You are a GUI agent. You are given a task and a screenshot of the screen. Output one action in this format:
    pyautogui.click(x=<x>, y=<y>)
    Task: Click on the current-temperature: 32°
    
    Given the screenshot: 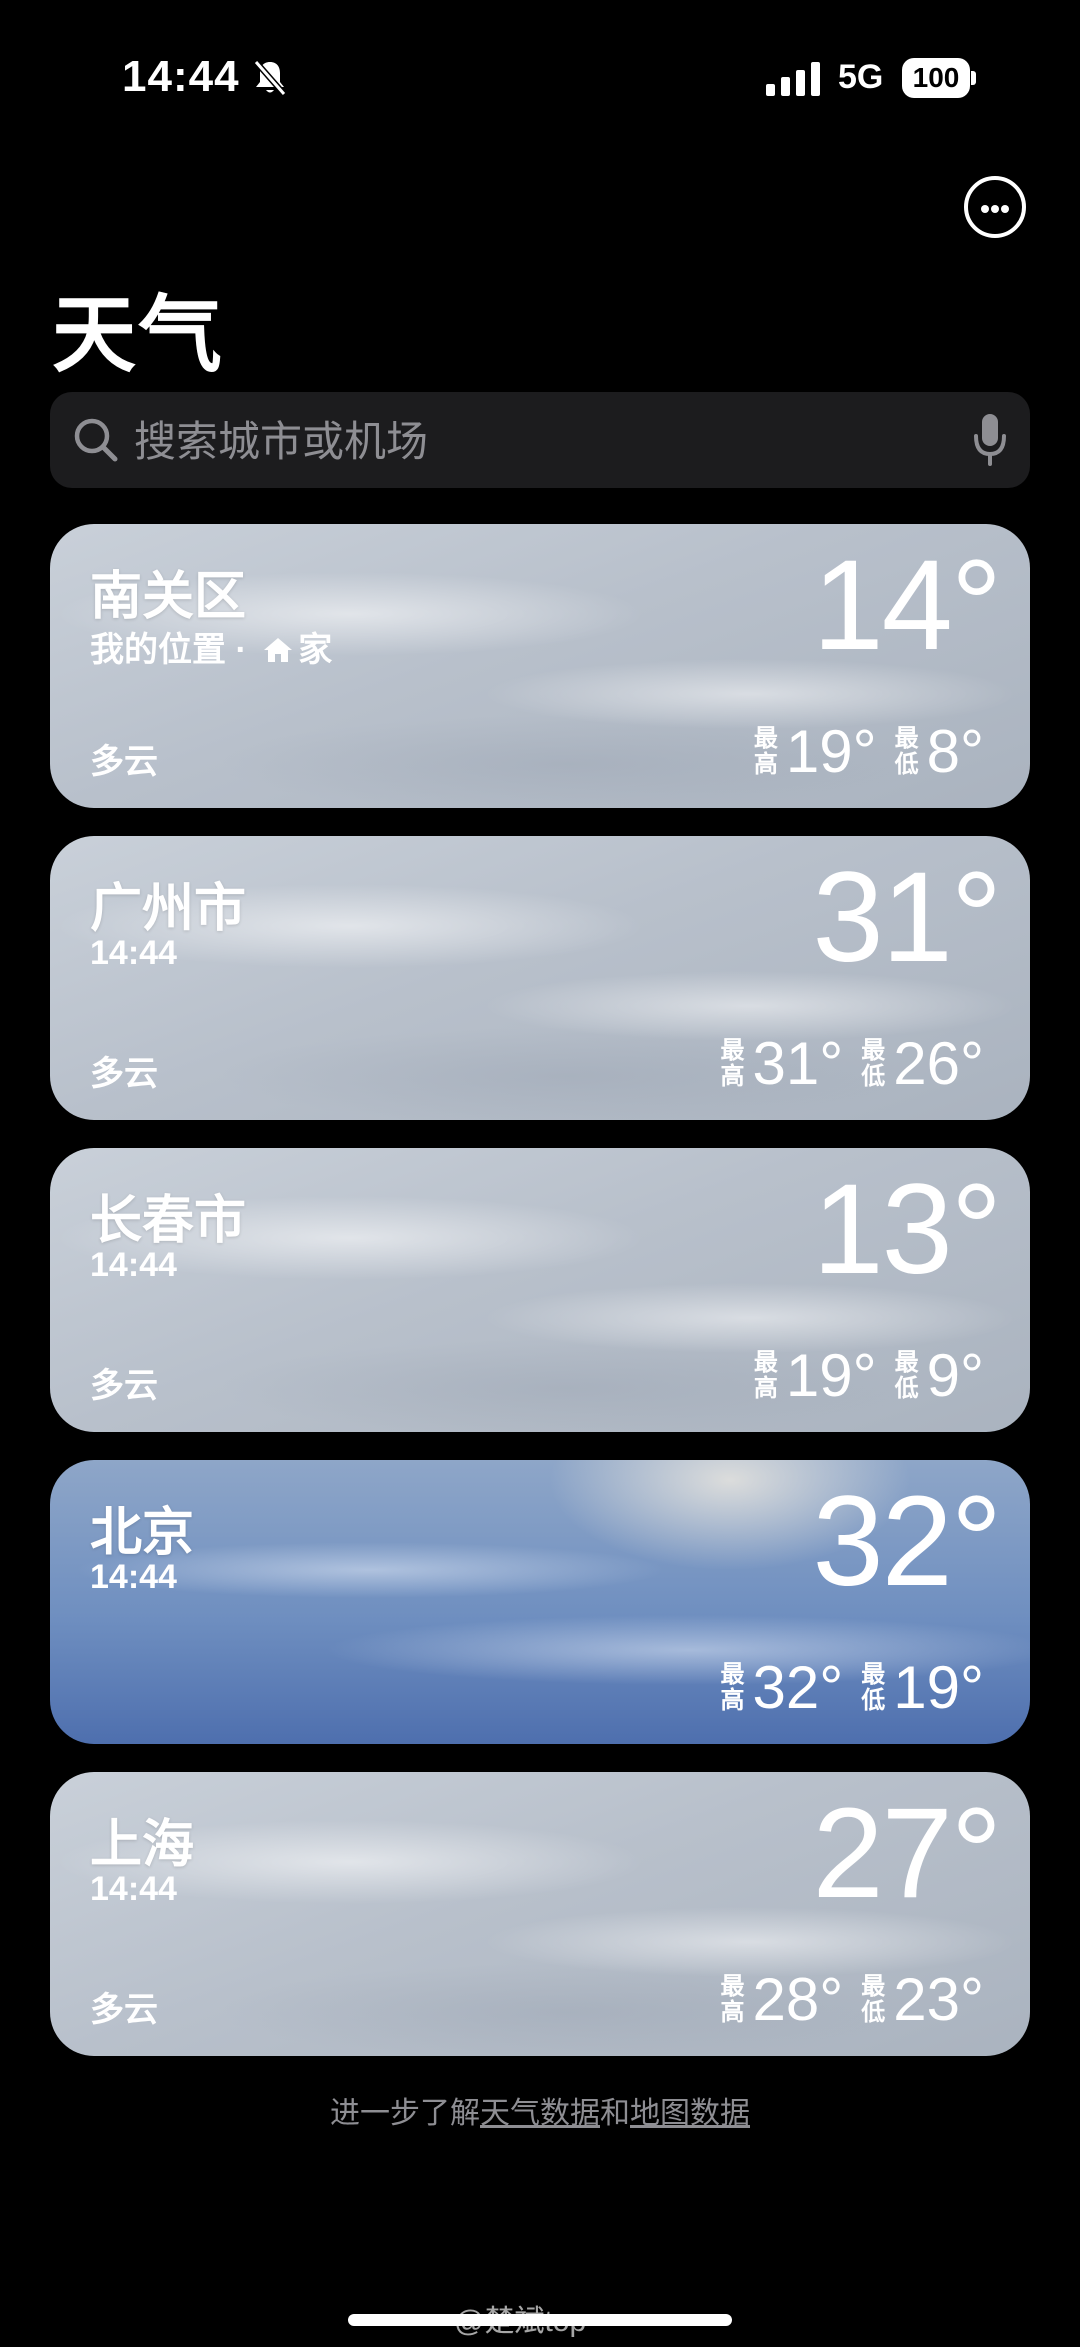 What is the action you would take?
    pyautogui.click(x=907, y=1541)
    